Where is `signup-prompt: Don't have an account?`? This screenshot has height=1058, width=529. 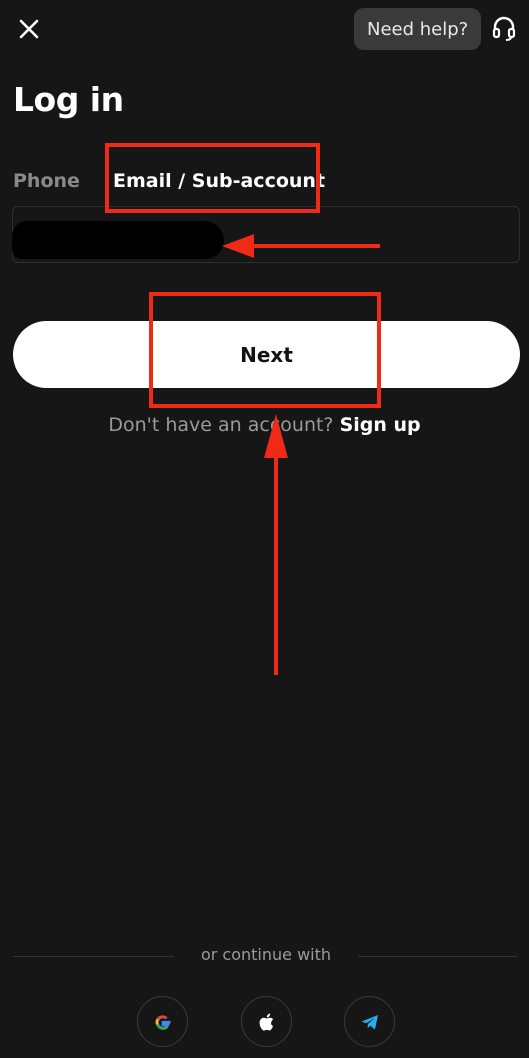
signup-prompt: Don't have an account? is located at coordinates (221, 425).